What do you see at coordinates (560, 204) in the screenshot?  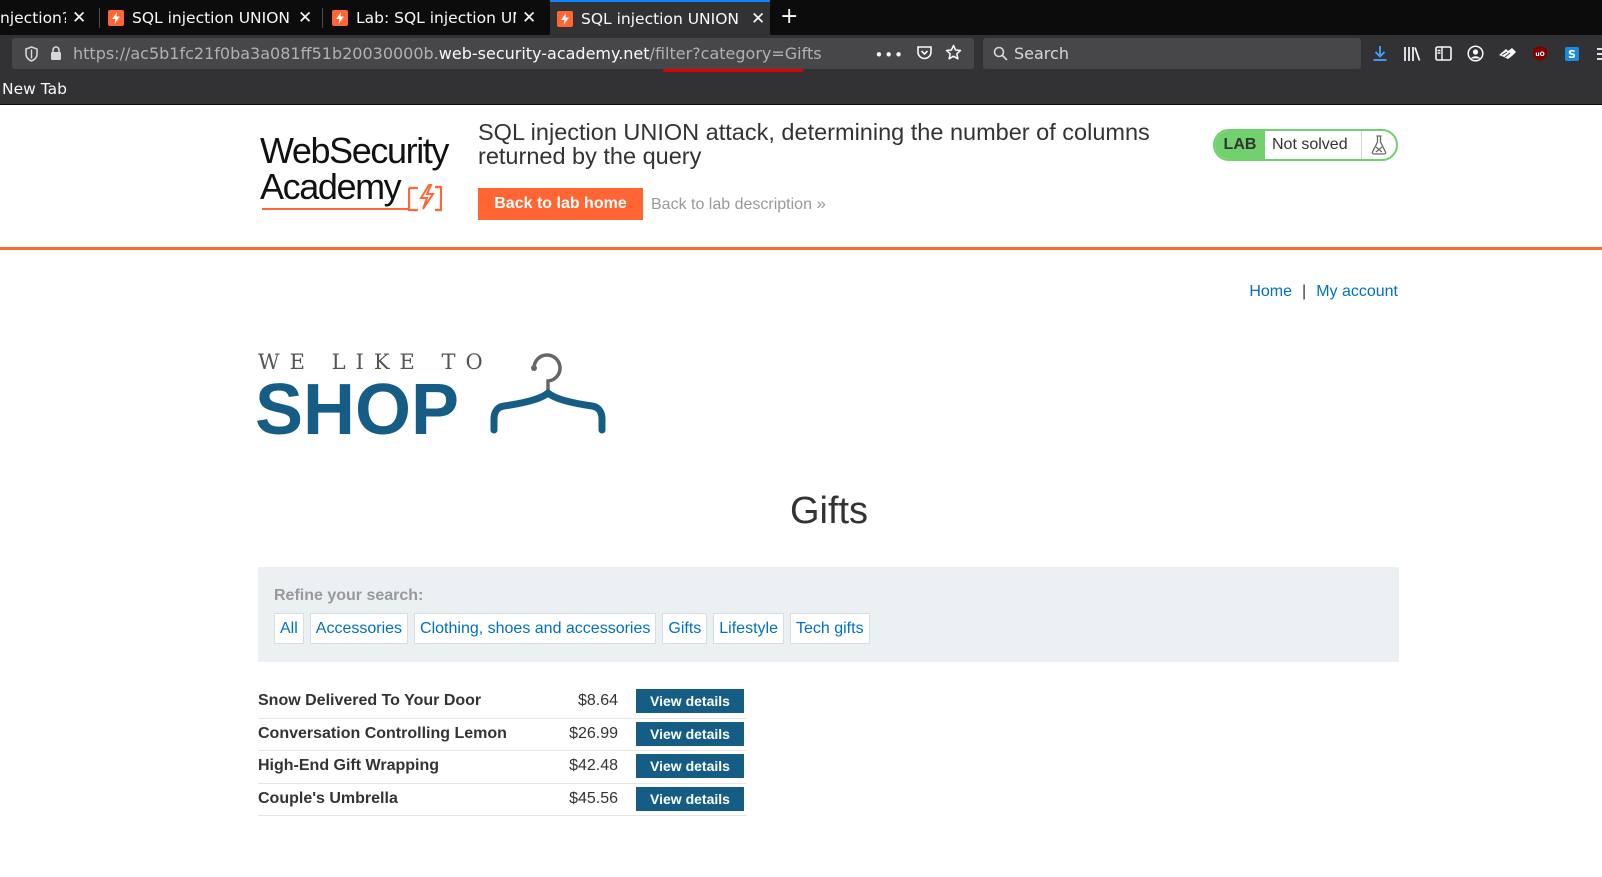 I see `back-to-lab-home-button: Back to lab home` at bounding box center [560, 204].